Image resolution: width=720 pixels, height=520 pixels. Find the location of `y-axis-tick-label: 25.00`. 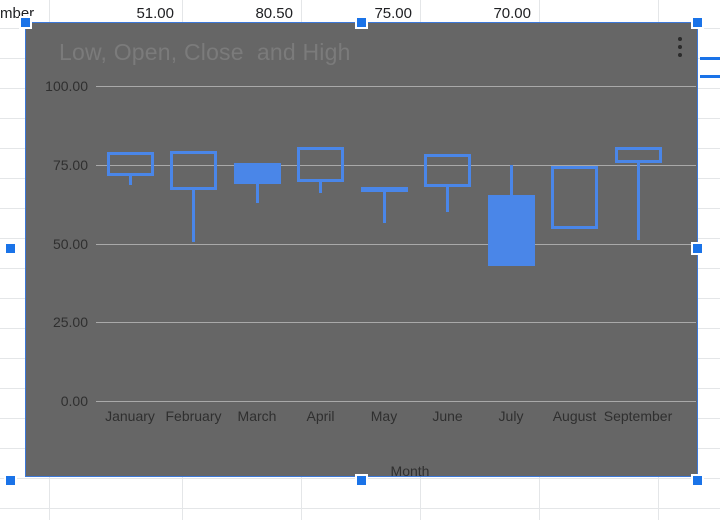

y-axis-tick-label: 25.00 is located at coordinates (70, 322).